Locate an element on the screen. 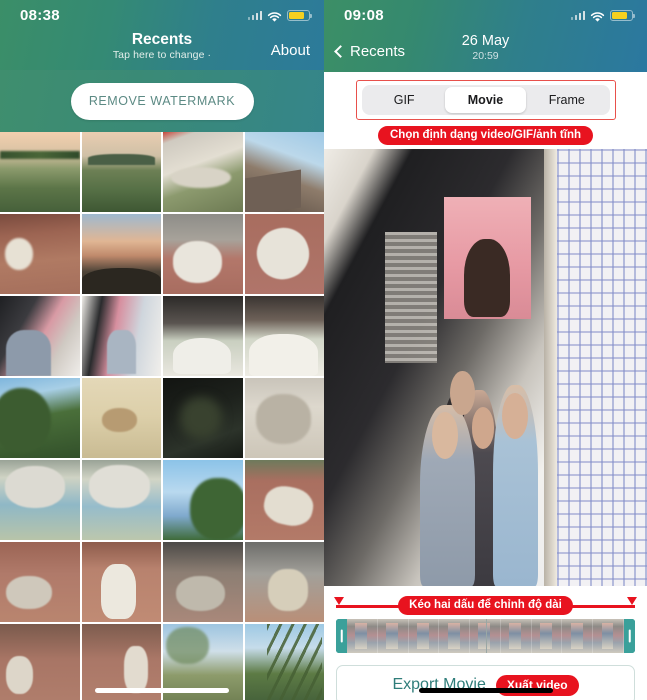  head-left is located at coordinates (445, 435).